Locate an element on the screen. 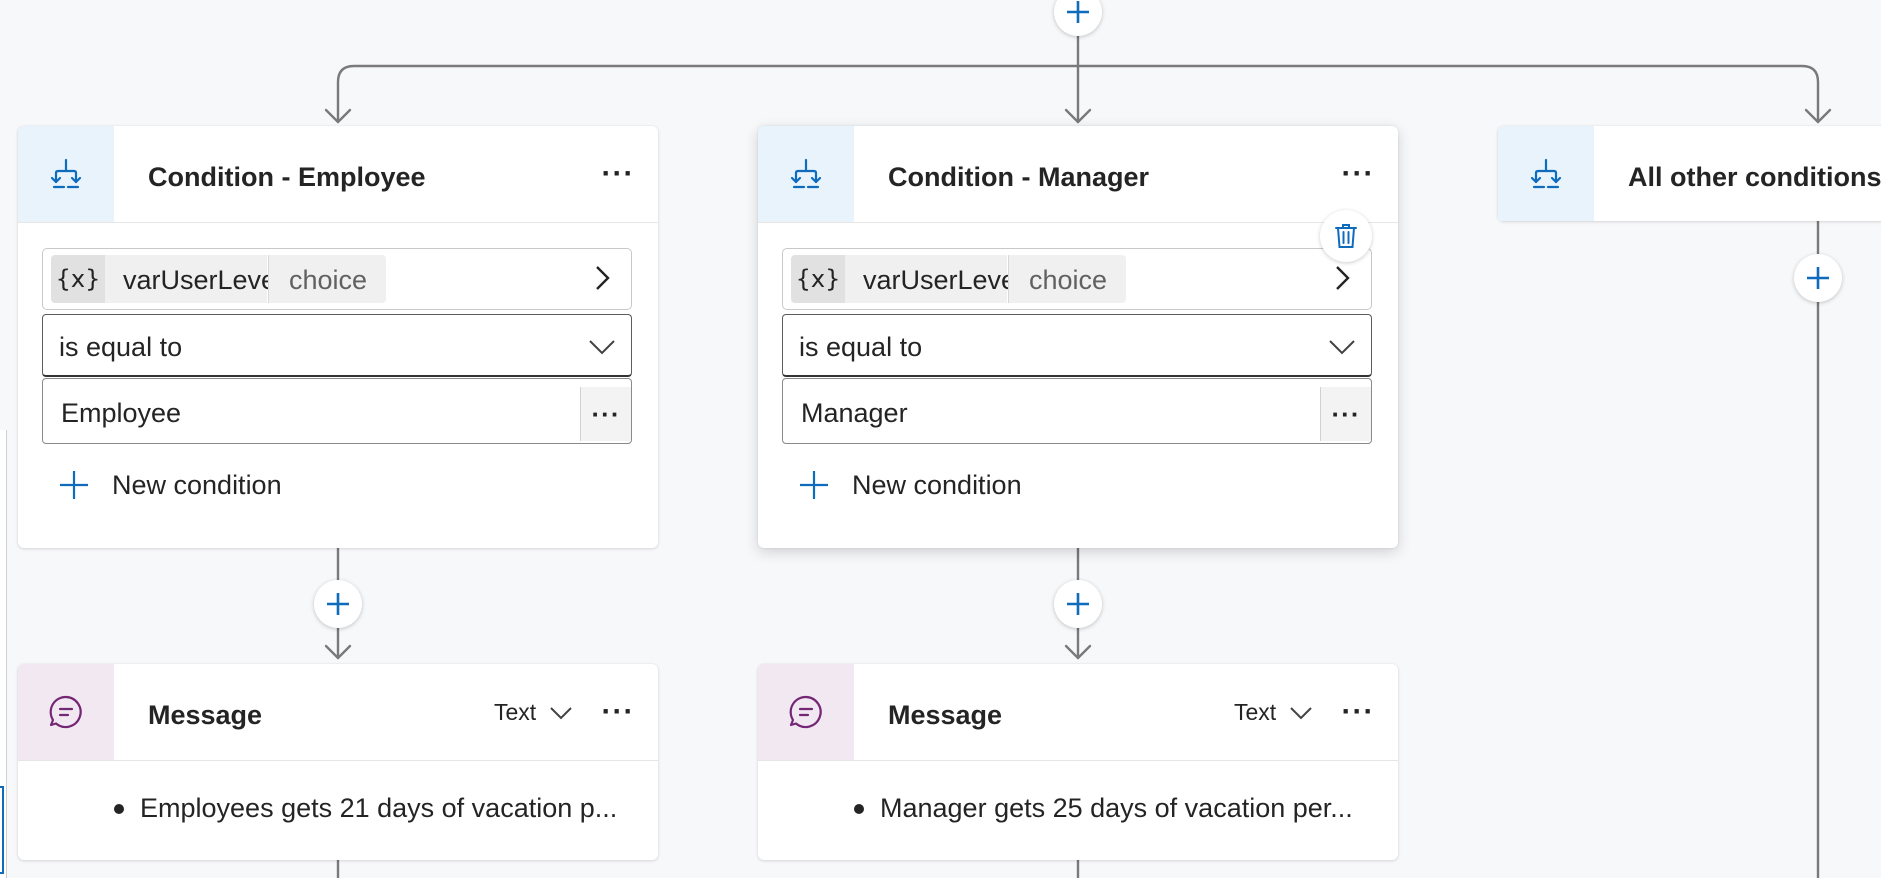 This screenshot has width=1881, height=878. delete-condition-button is located at coordinates (1346, 236).